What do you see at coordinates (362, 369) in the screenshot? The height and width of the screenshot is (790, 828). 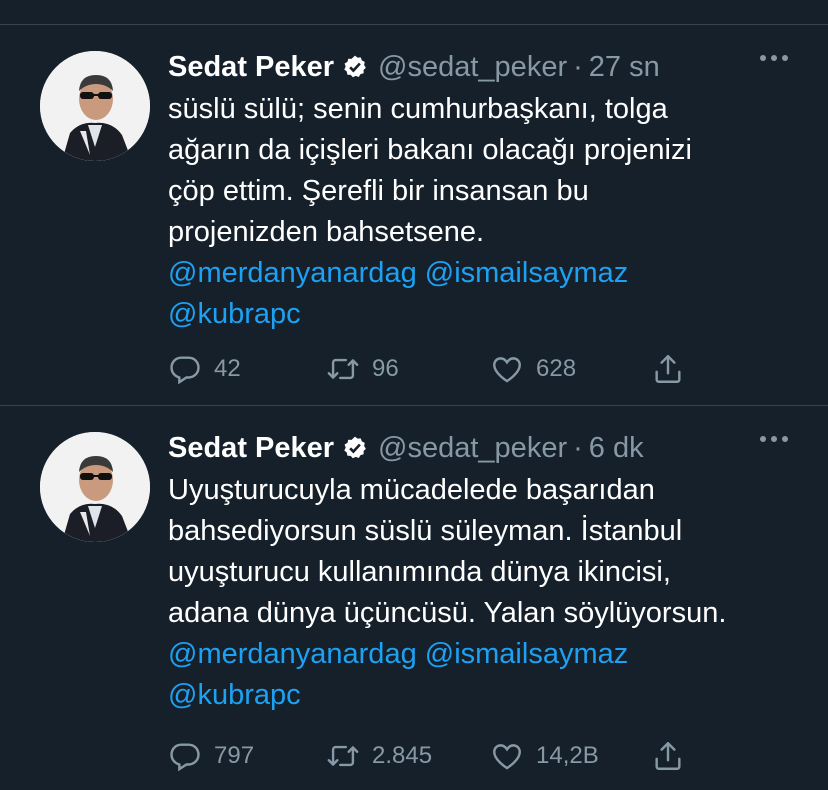 I see `retweet-button: 96` at bounding box center [362, 369].